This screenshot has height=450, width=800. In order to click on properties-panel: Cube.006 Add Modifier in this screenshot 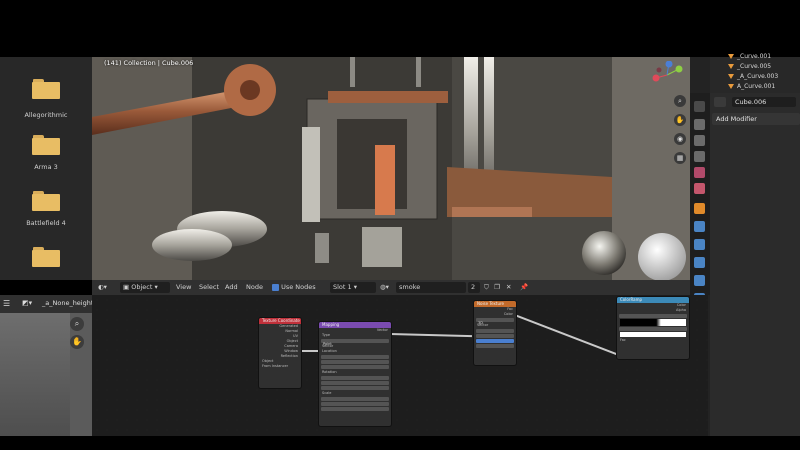, I will do `click(755, 264)`.